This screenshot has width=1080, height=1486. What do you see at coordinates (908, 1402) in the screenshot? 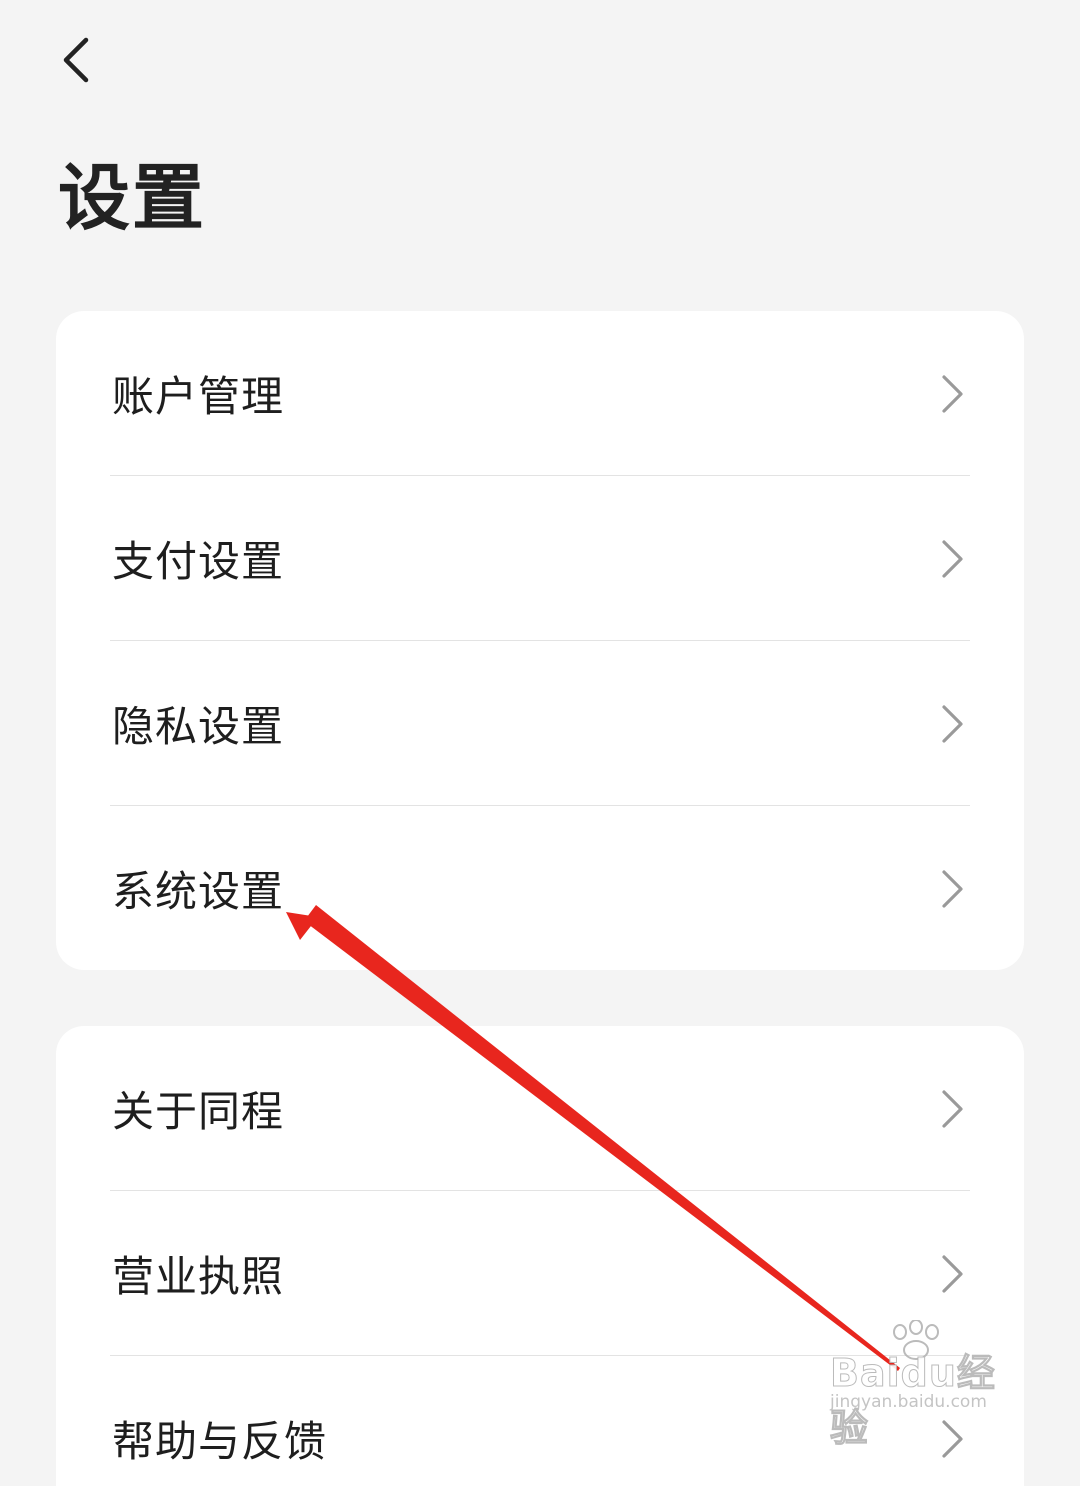
I see `watermark-url: jingyan.baidu.com` at bounding box center [908, 1402].